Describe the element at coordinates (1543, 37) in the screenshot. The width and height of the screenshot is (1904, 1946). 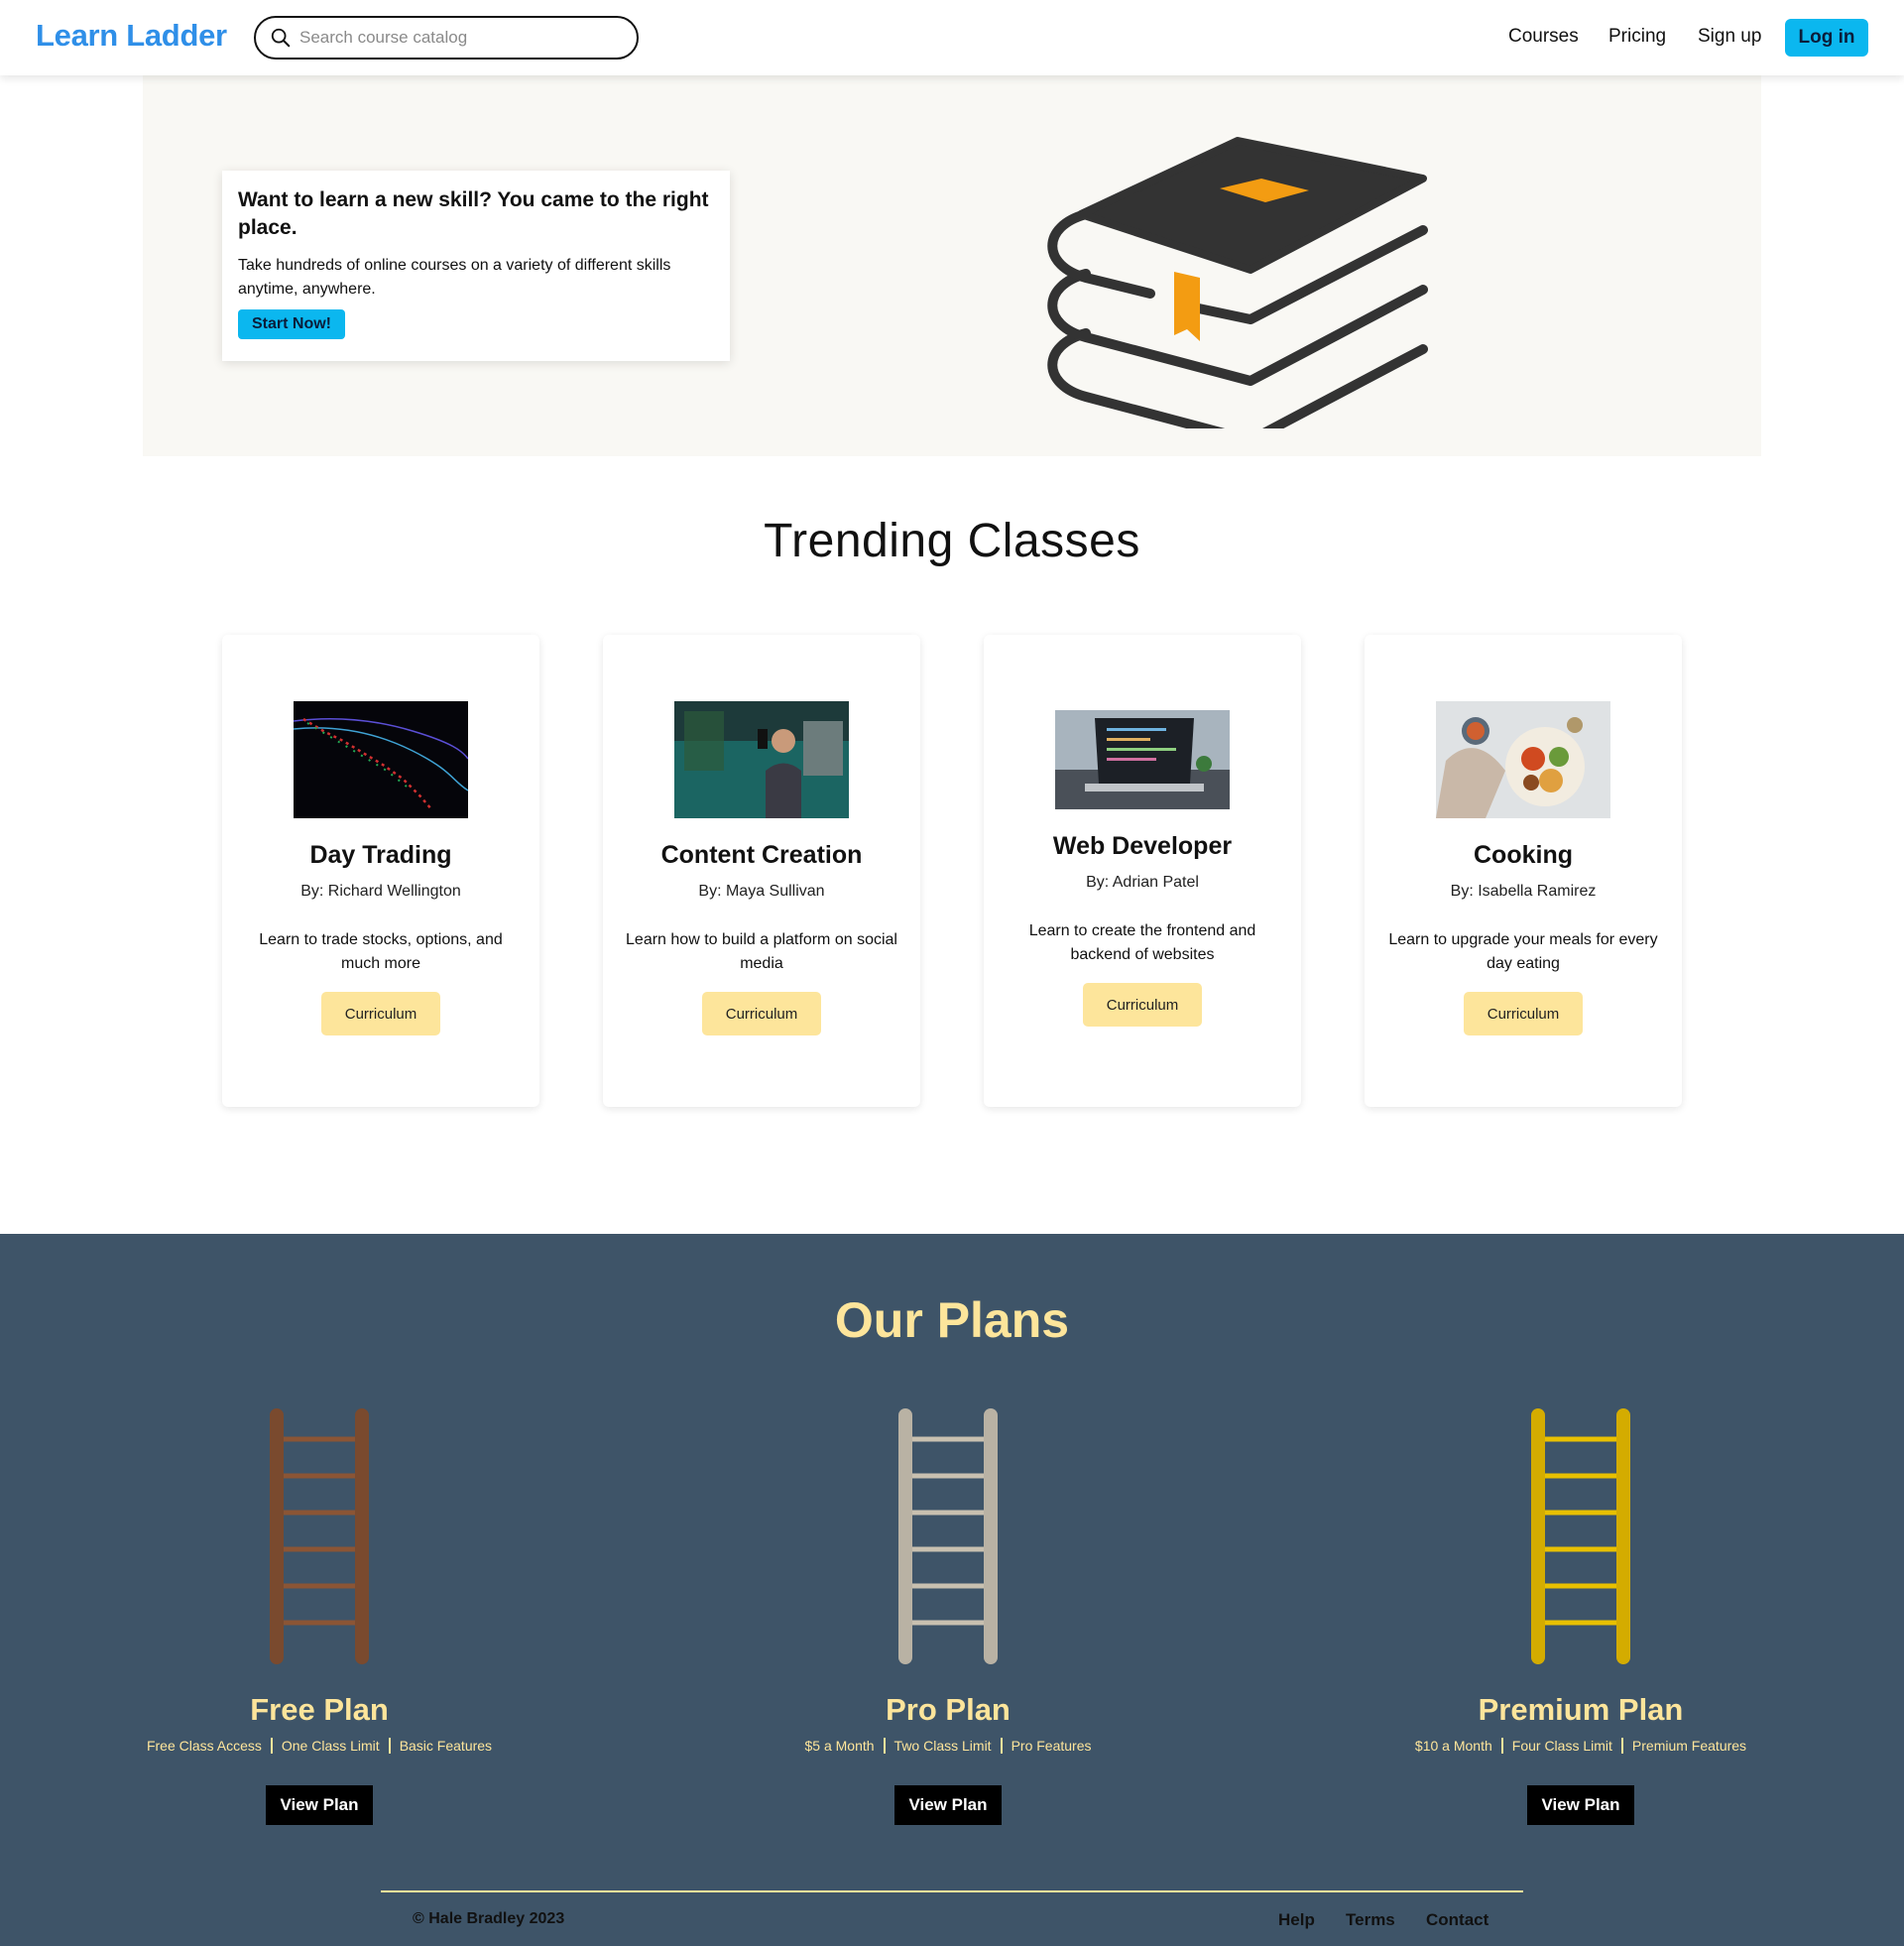
I see `nav-courses-link: Courses` at that location.